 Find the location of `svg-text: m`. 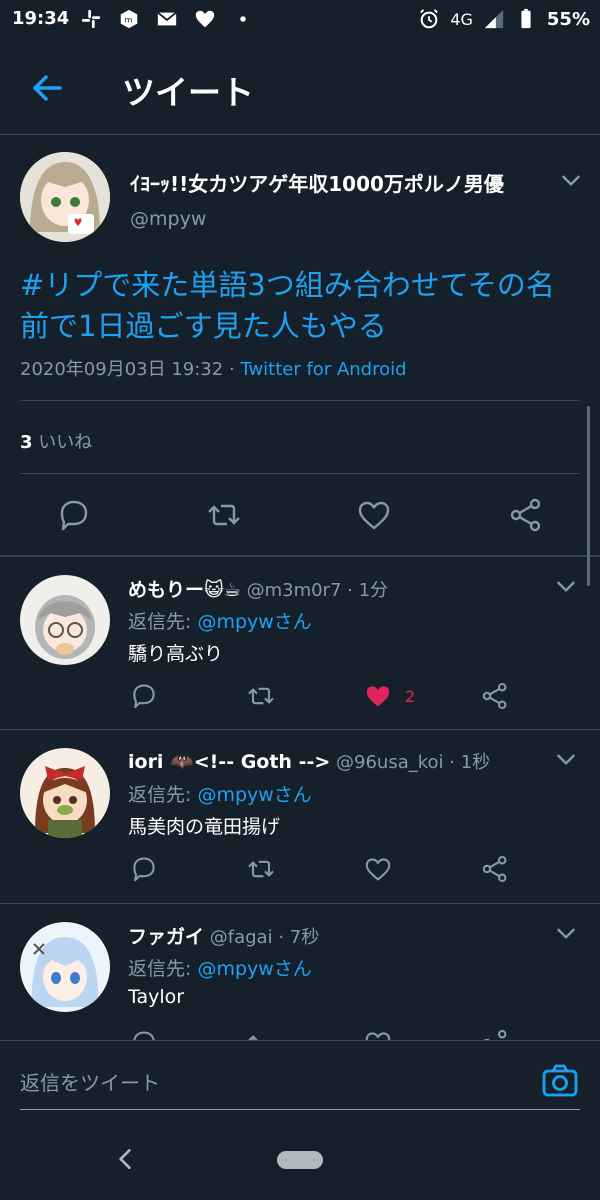

svg-text: m is located at coordinates (128, 20).